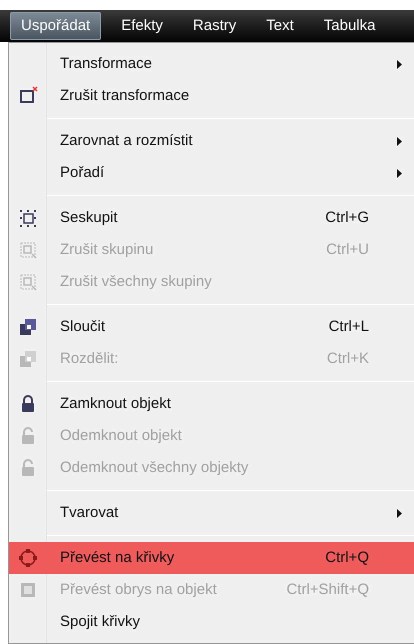  Describe the element at coordinates (350, 26) in the screenshot. I see `menu-bar-item: Tabulka` at that location.